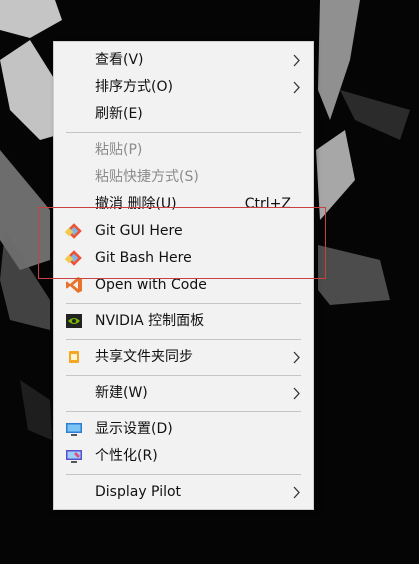  What do you see at coordinates (134, 87) in the screenshot?
I see `menu-item-label: 排序方式(O)` at bounding box center [134, 87].